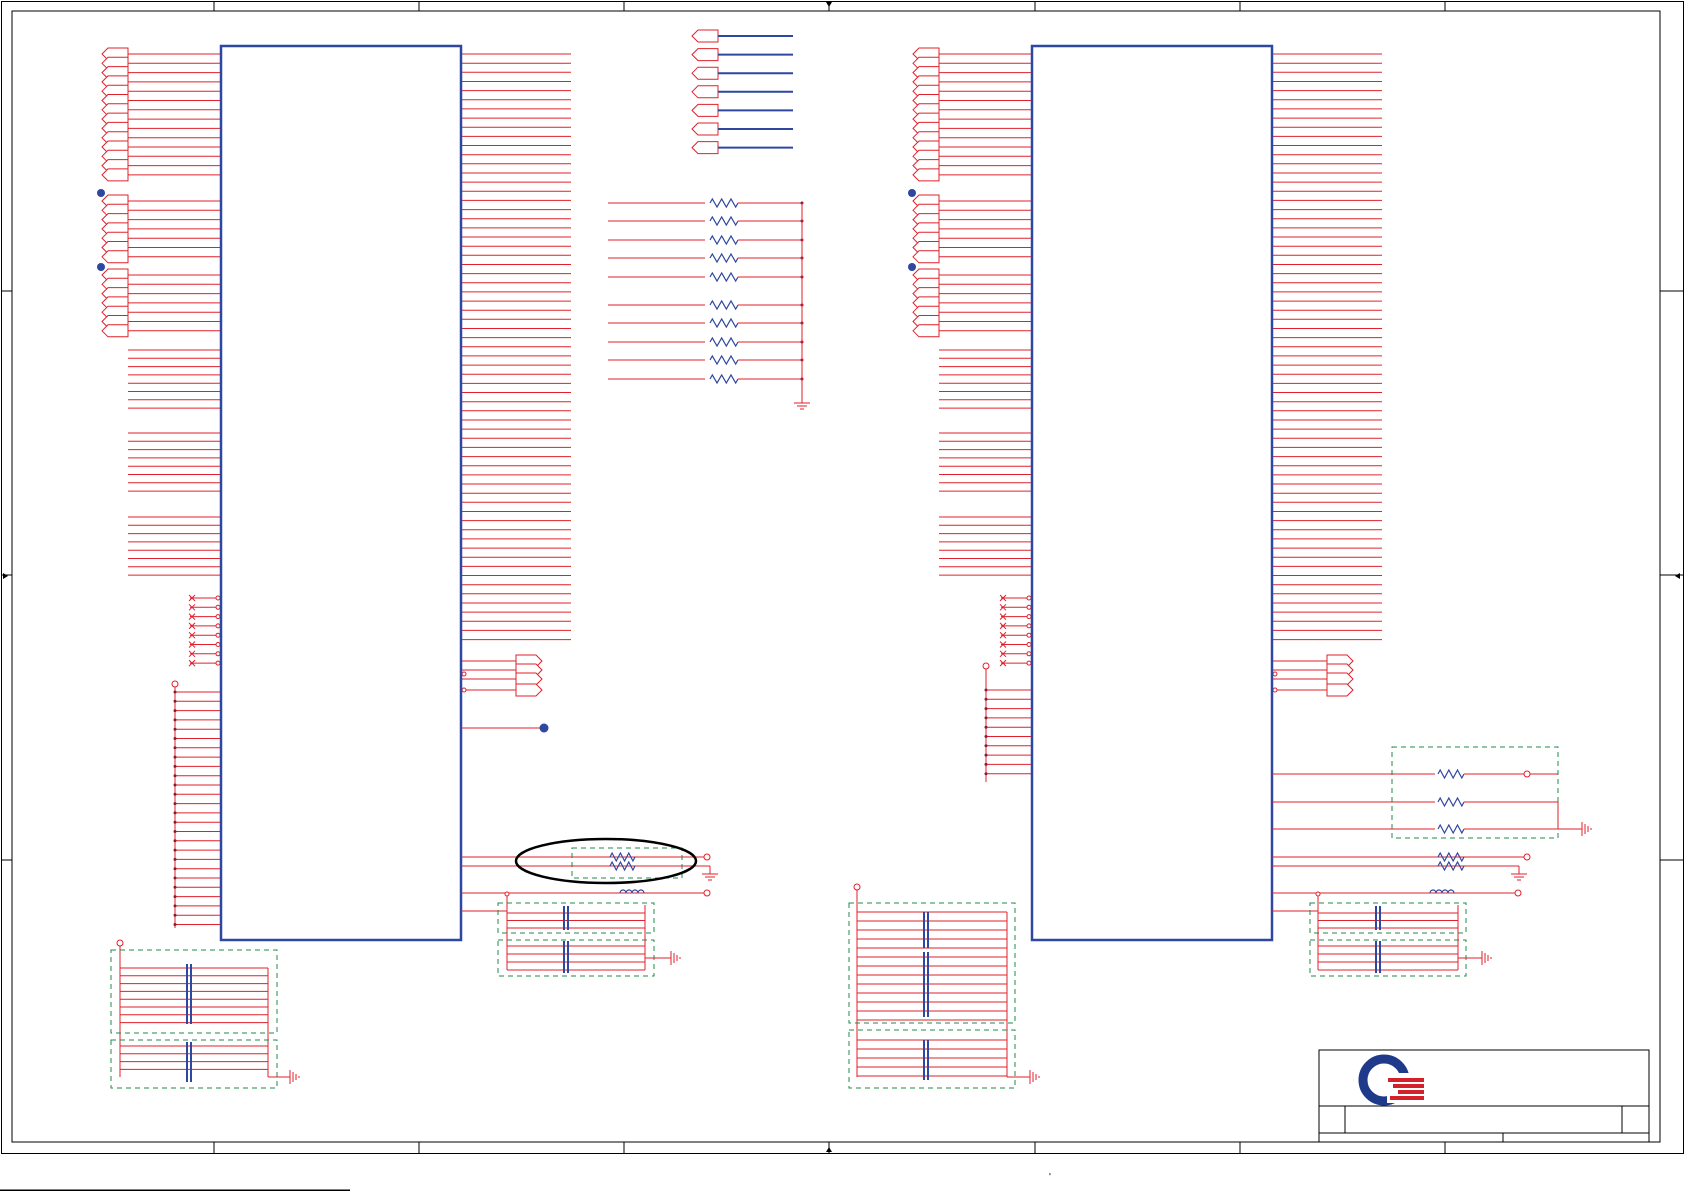  Describe the element at coordinates (842, 1181) in the screenshot. I see `footer-area: '` at that location.